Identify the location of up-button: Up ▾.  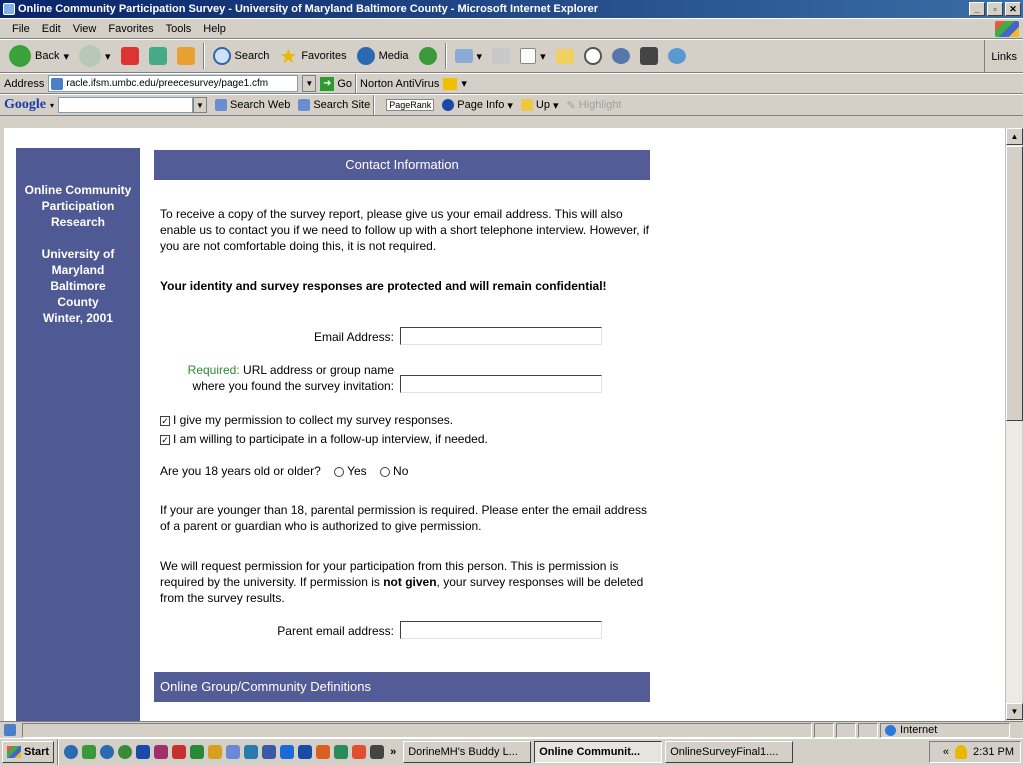
(539, 105).